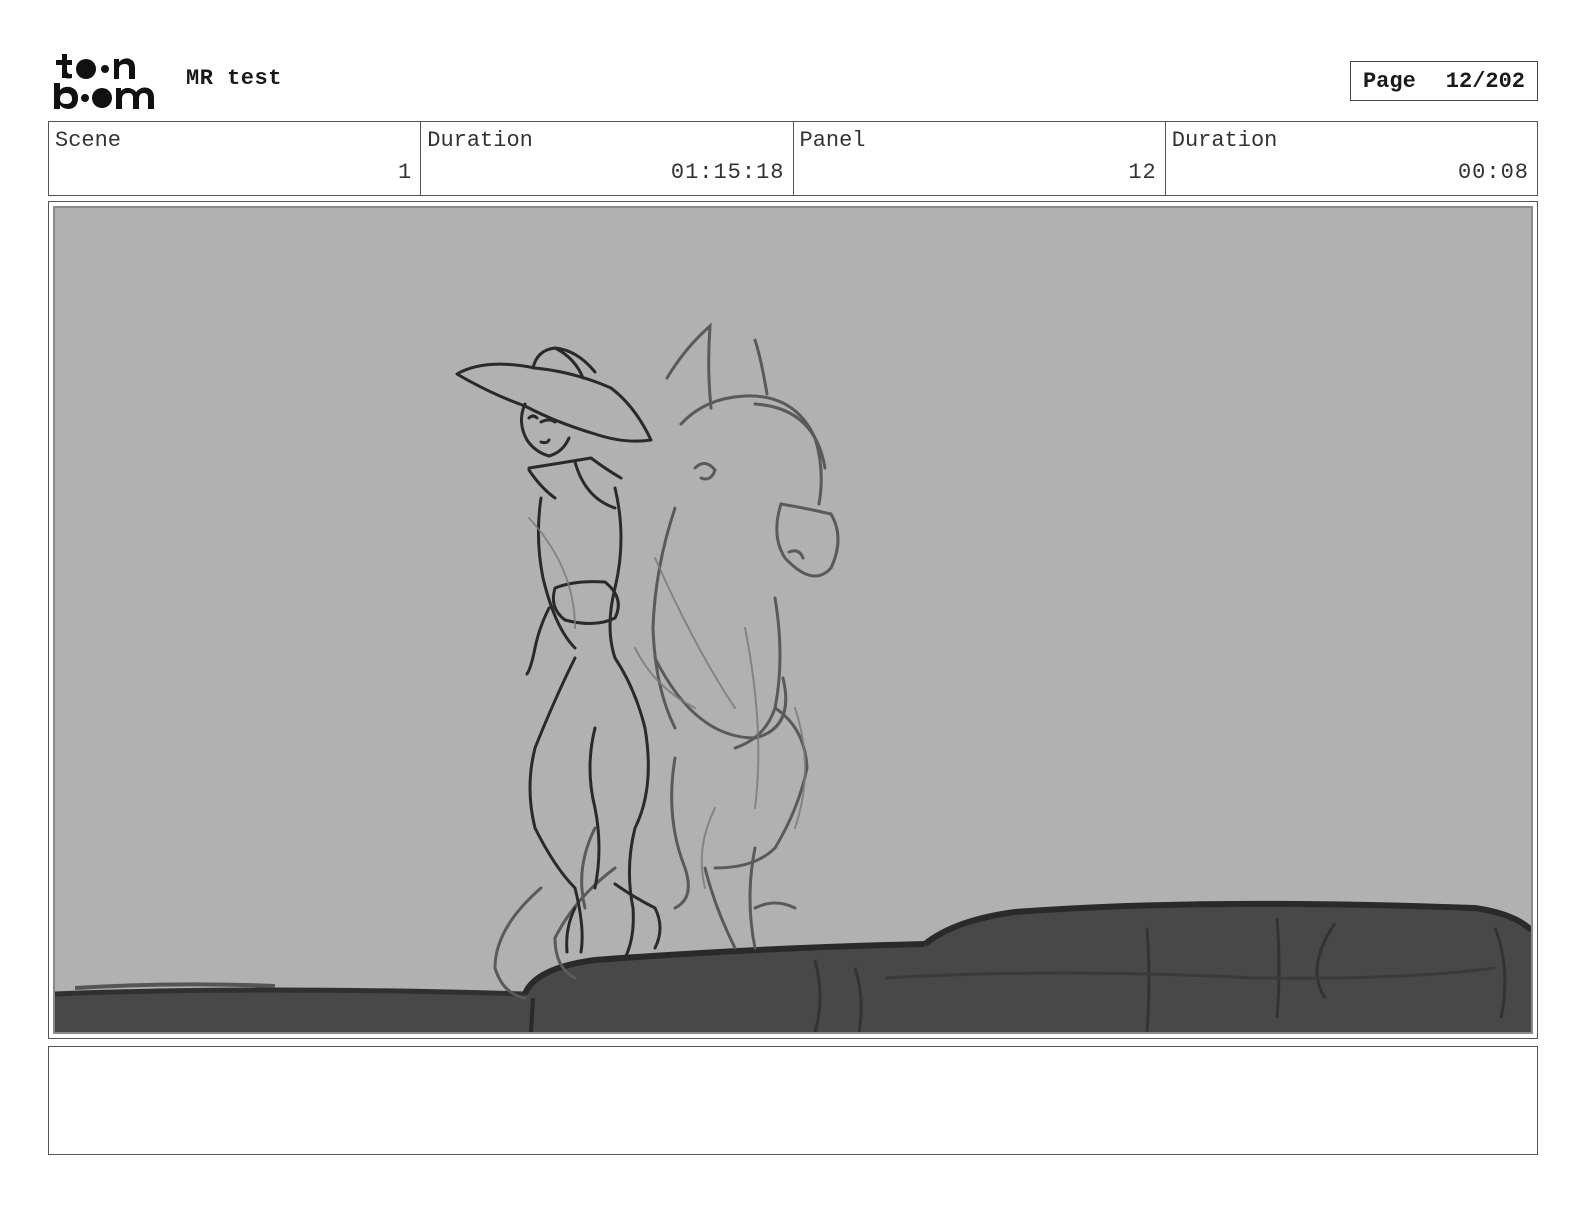 This screenshot has width=1584, height=1224. Describe the element at coordinates (1142, 172) in the screenshot. I see `panel-value: 12` at that location.